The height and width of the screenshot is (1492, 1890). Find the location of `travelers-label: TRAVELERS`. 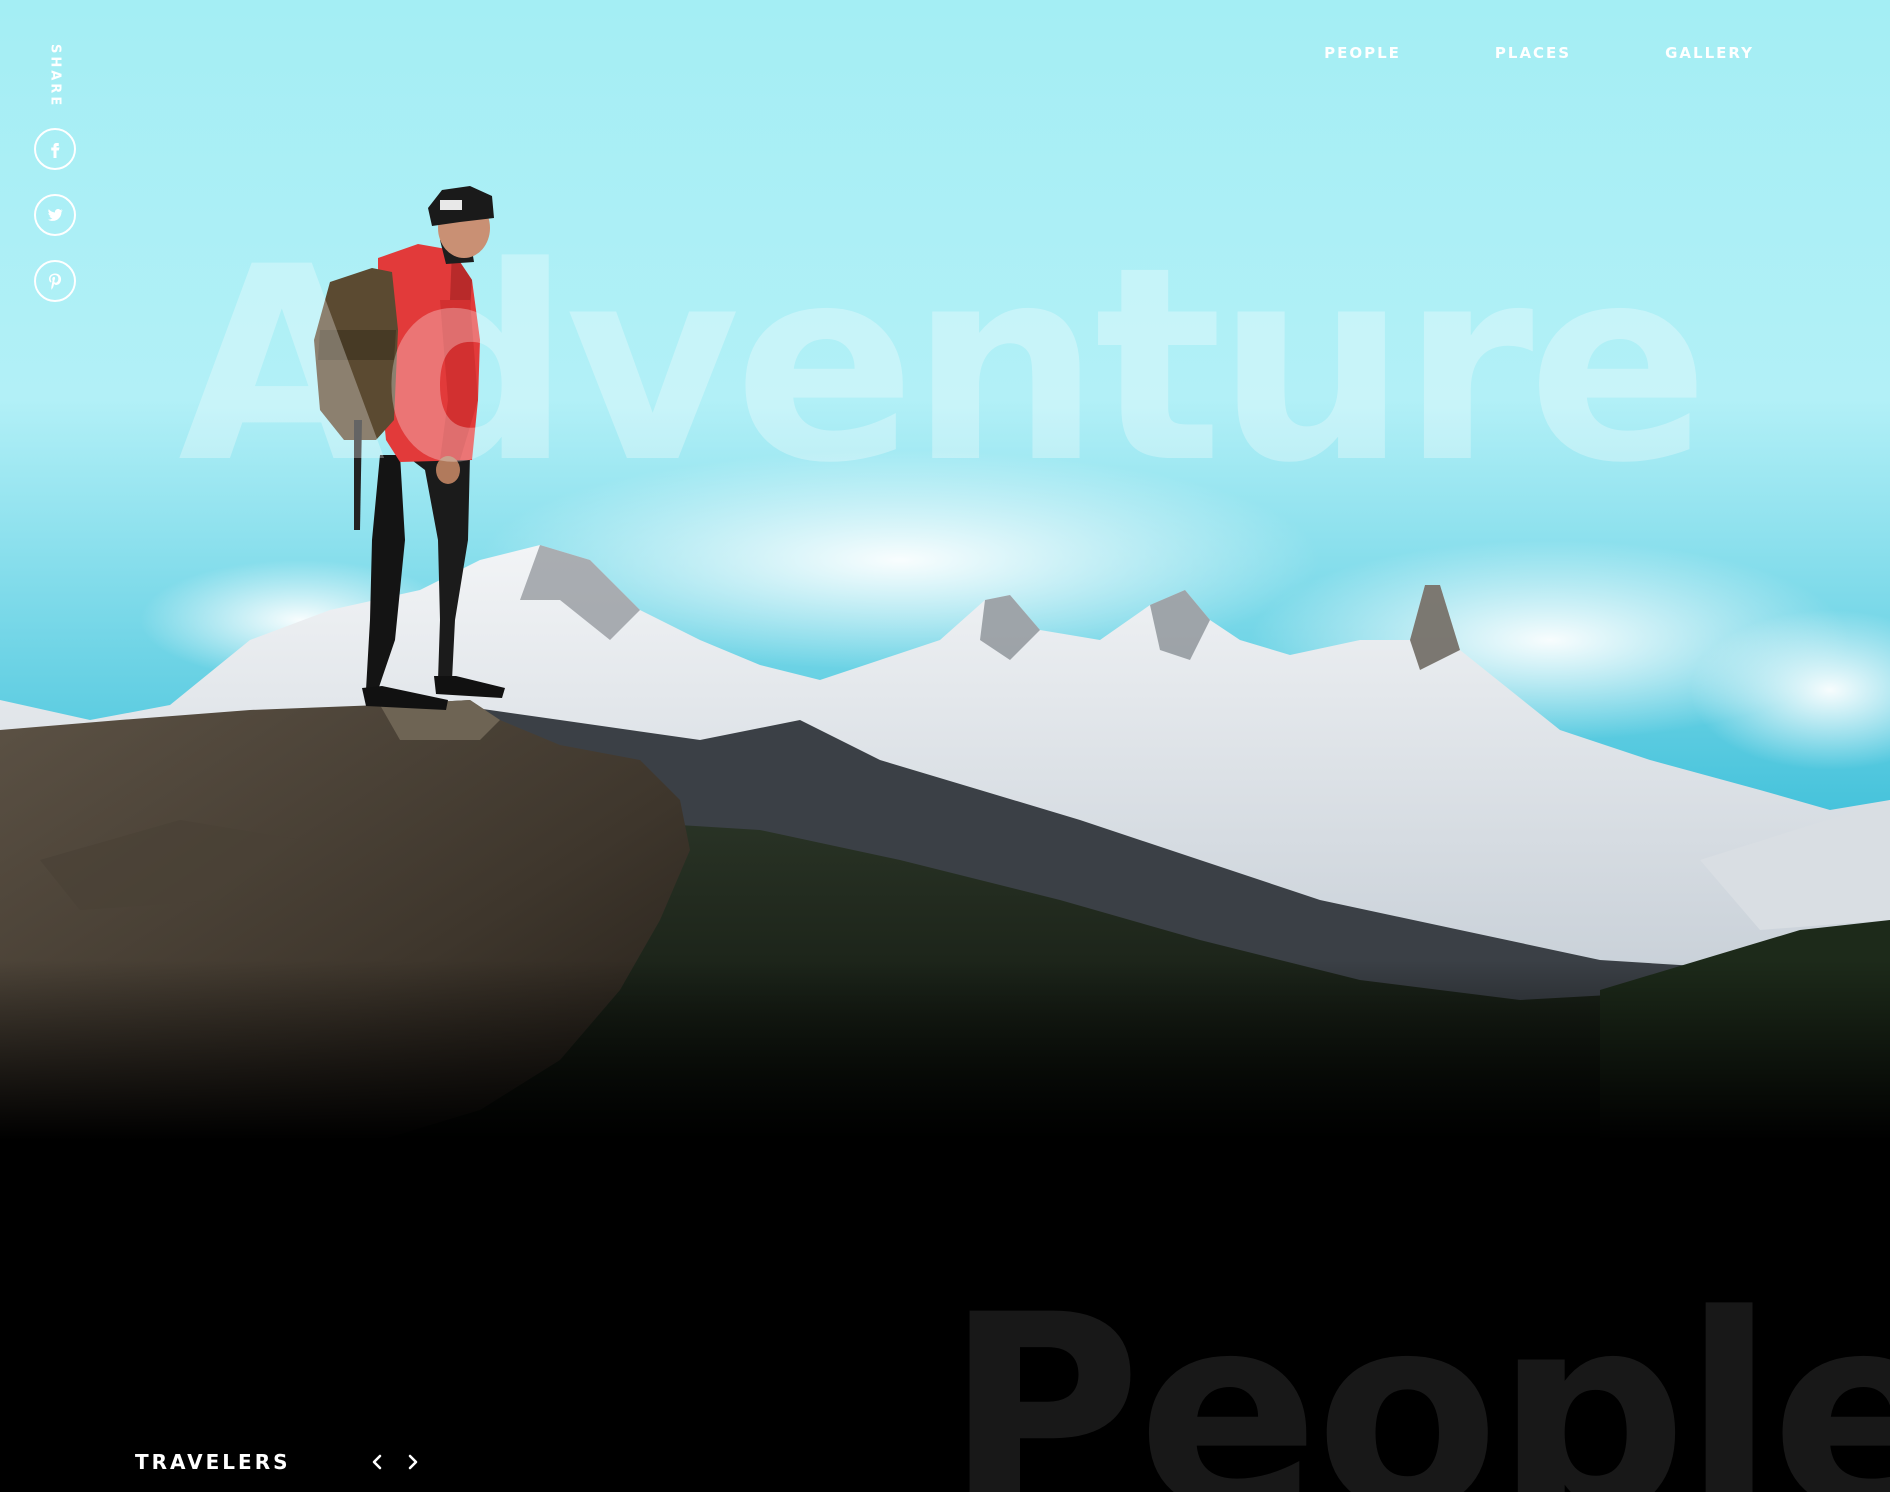

travelers-label: TRAVELERS is located at coordinates (213, 1462).